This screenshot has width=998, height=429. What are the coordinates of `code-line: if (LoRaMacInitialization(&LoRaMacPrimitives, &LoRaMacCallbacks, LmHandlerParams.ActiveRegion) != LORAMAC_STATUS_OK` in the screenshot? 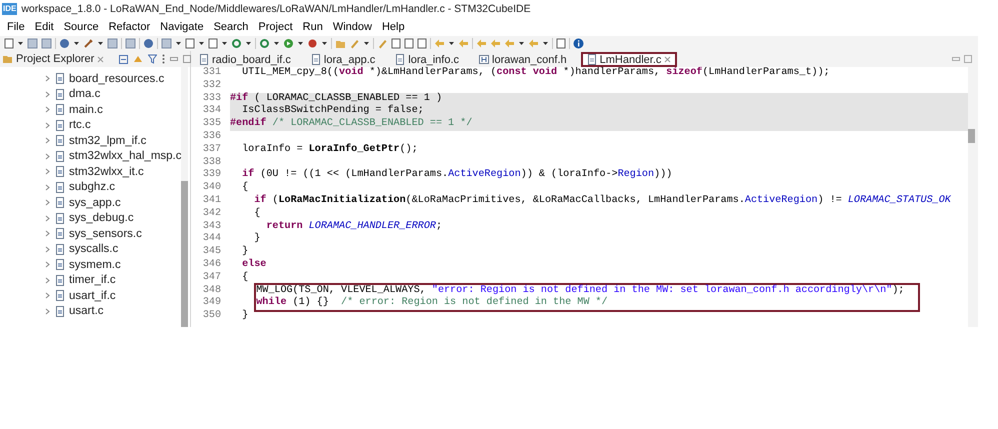 It's located at (602, 201).